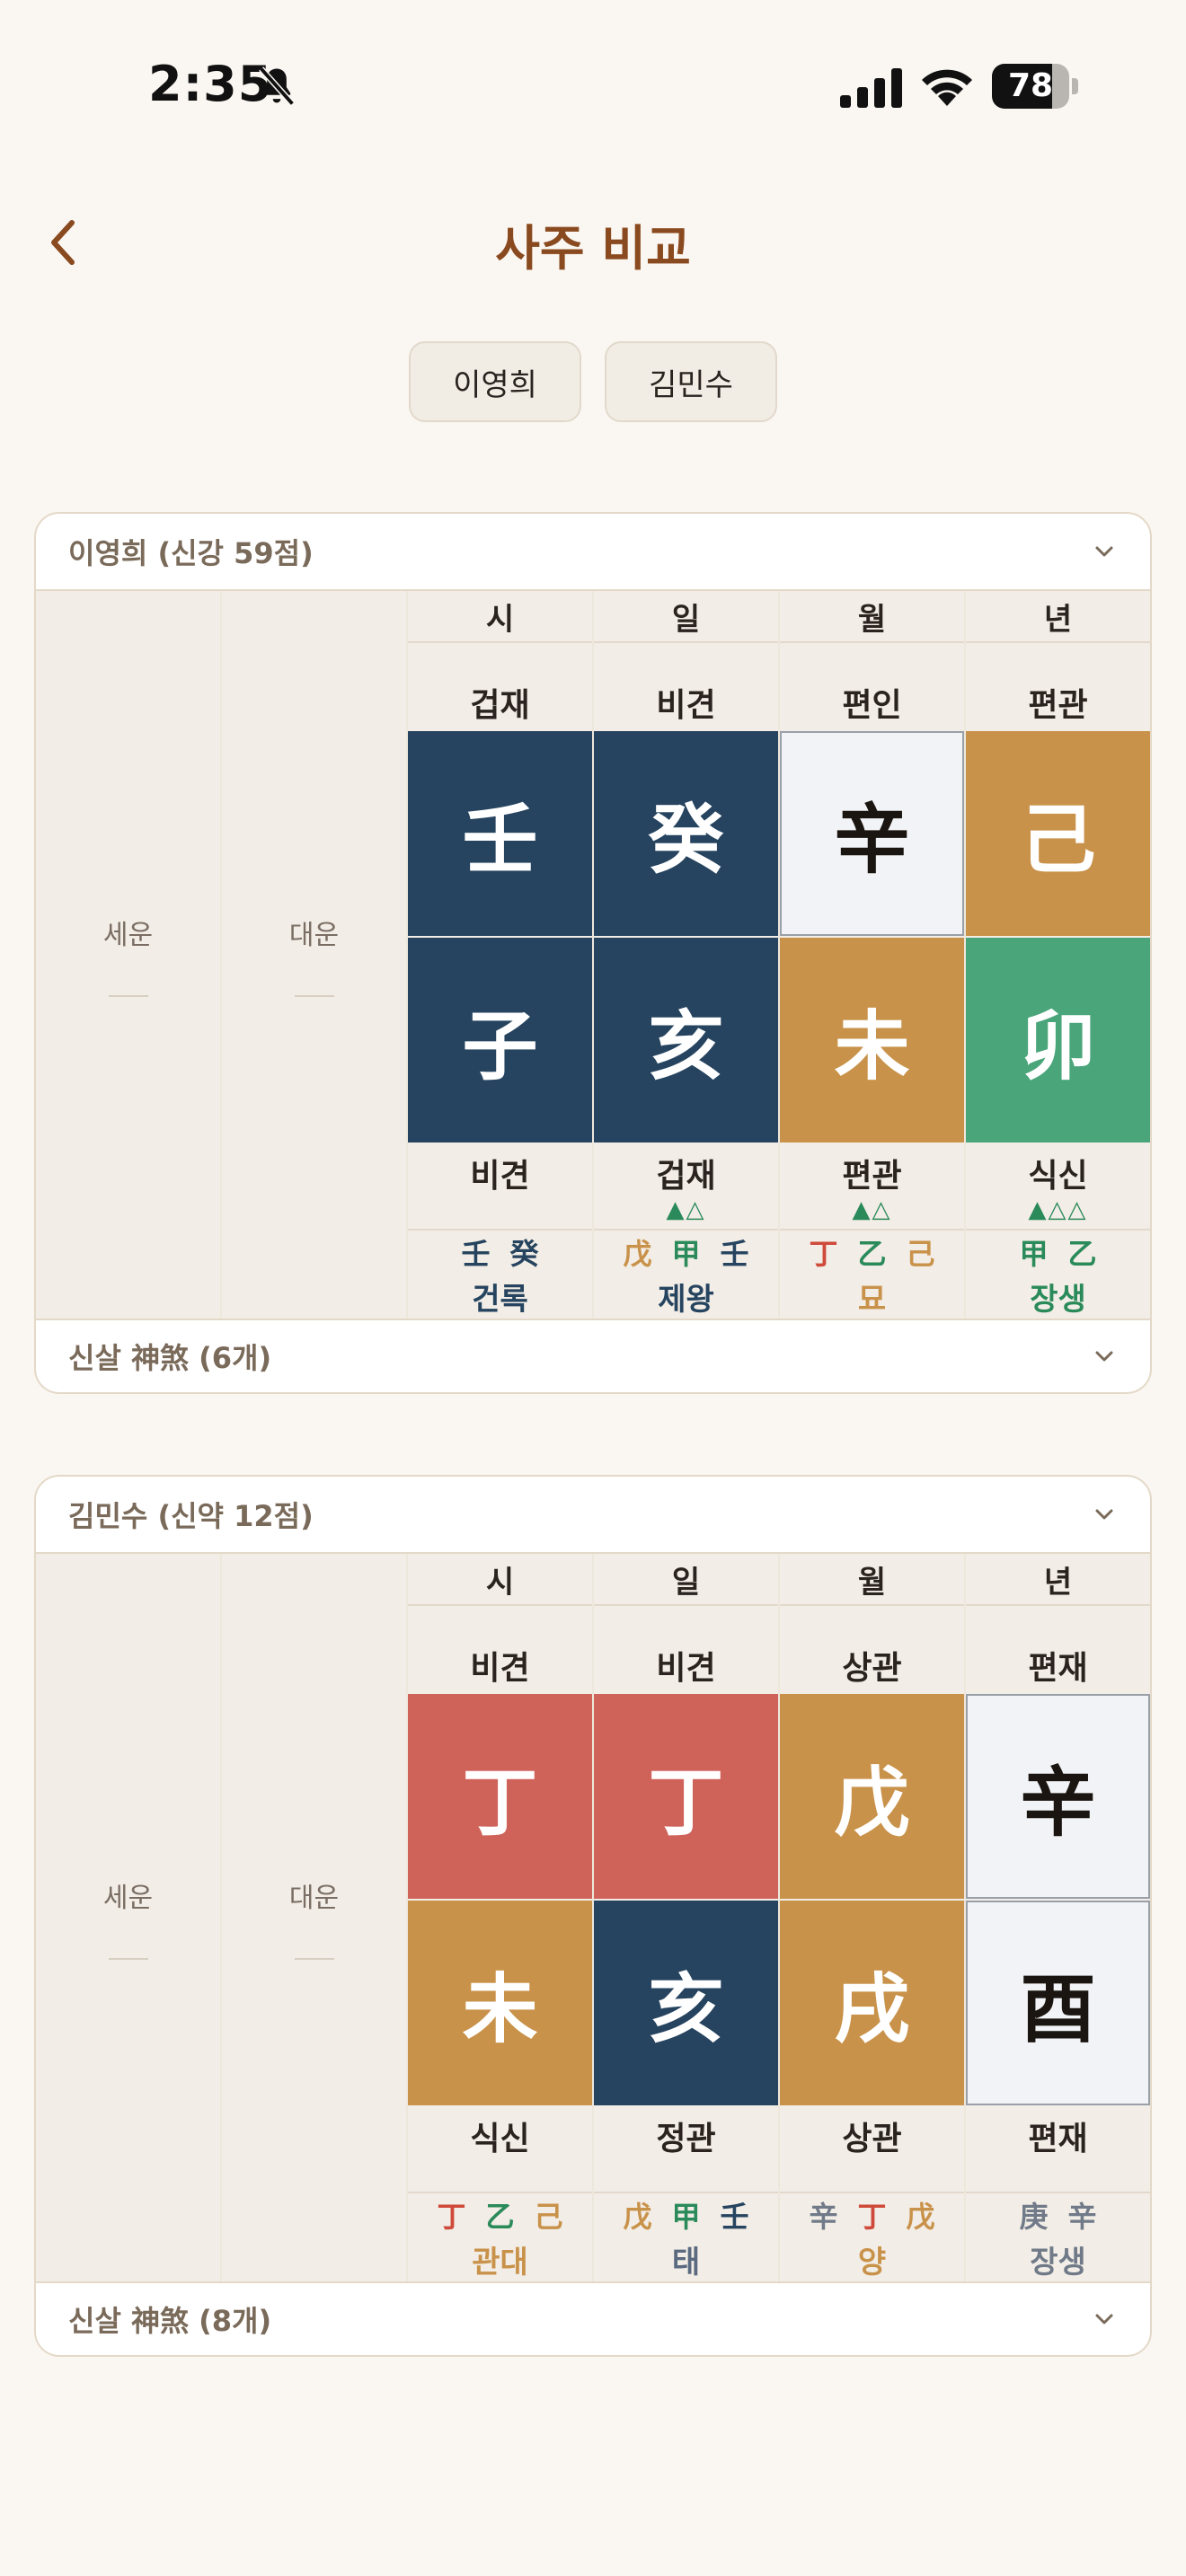 The image size is (1186, 2576). I want to click on hidden-stems: 戊甲壬, so click(685, 2215).